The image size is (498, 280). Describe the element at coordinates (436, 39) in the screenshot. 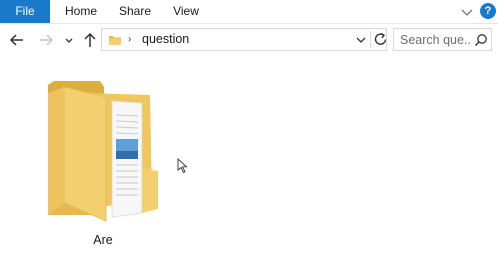

I see `search-input` at that location.